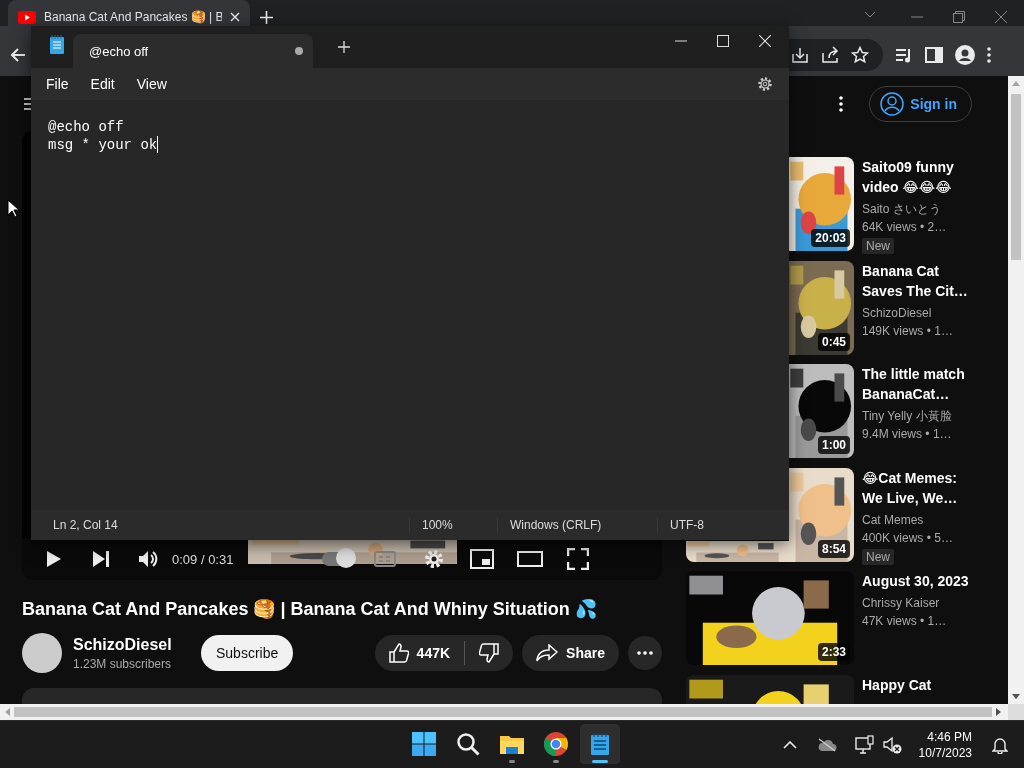 The width and height of the screenshot is (1024, 768). What do you see at coordinates (917, 603) in the screenshot?
I see `channel-name: Chrissy Kaiser` at bounding box center [917, 603].